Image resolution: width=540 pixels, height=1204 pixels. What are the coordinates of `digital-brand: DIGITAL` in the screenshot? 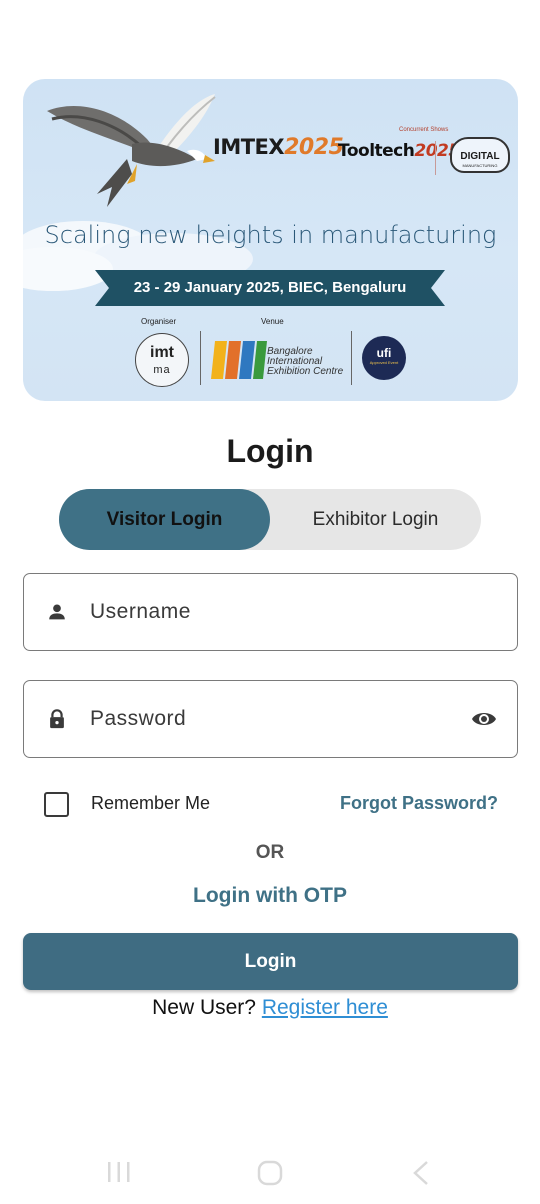 It's located at (480, 156).